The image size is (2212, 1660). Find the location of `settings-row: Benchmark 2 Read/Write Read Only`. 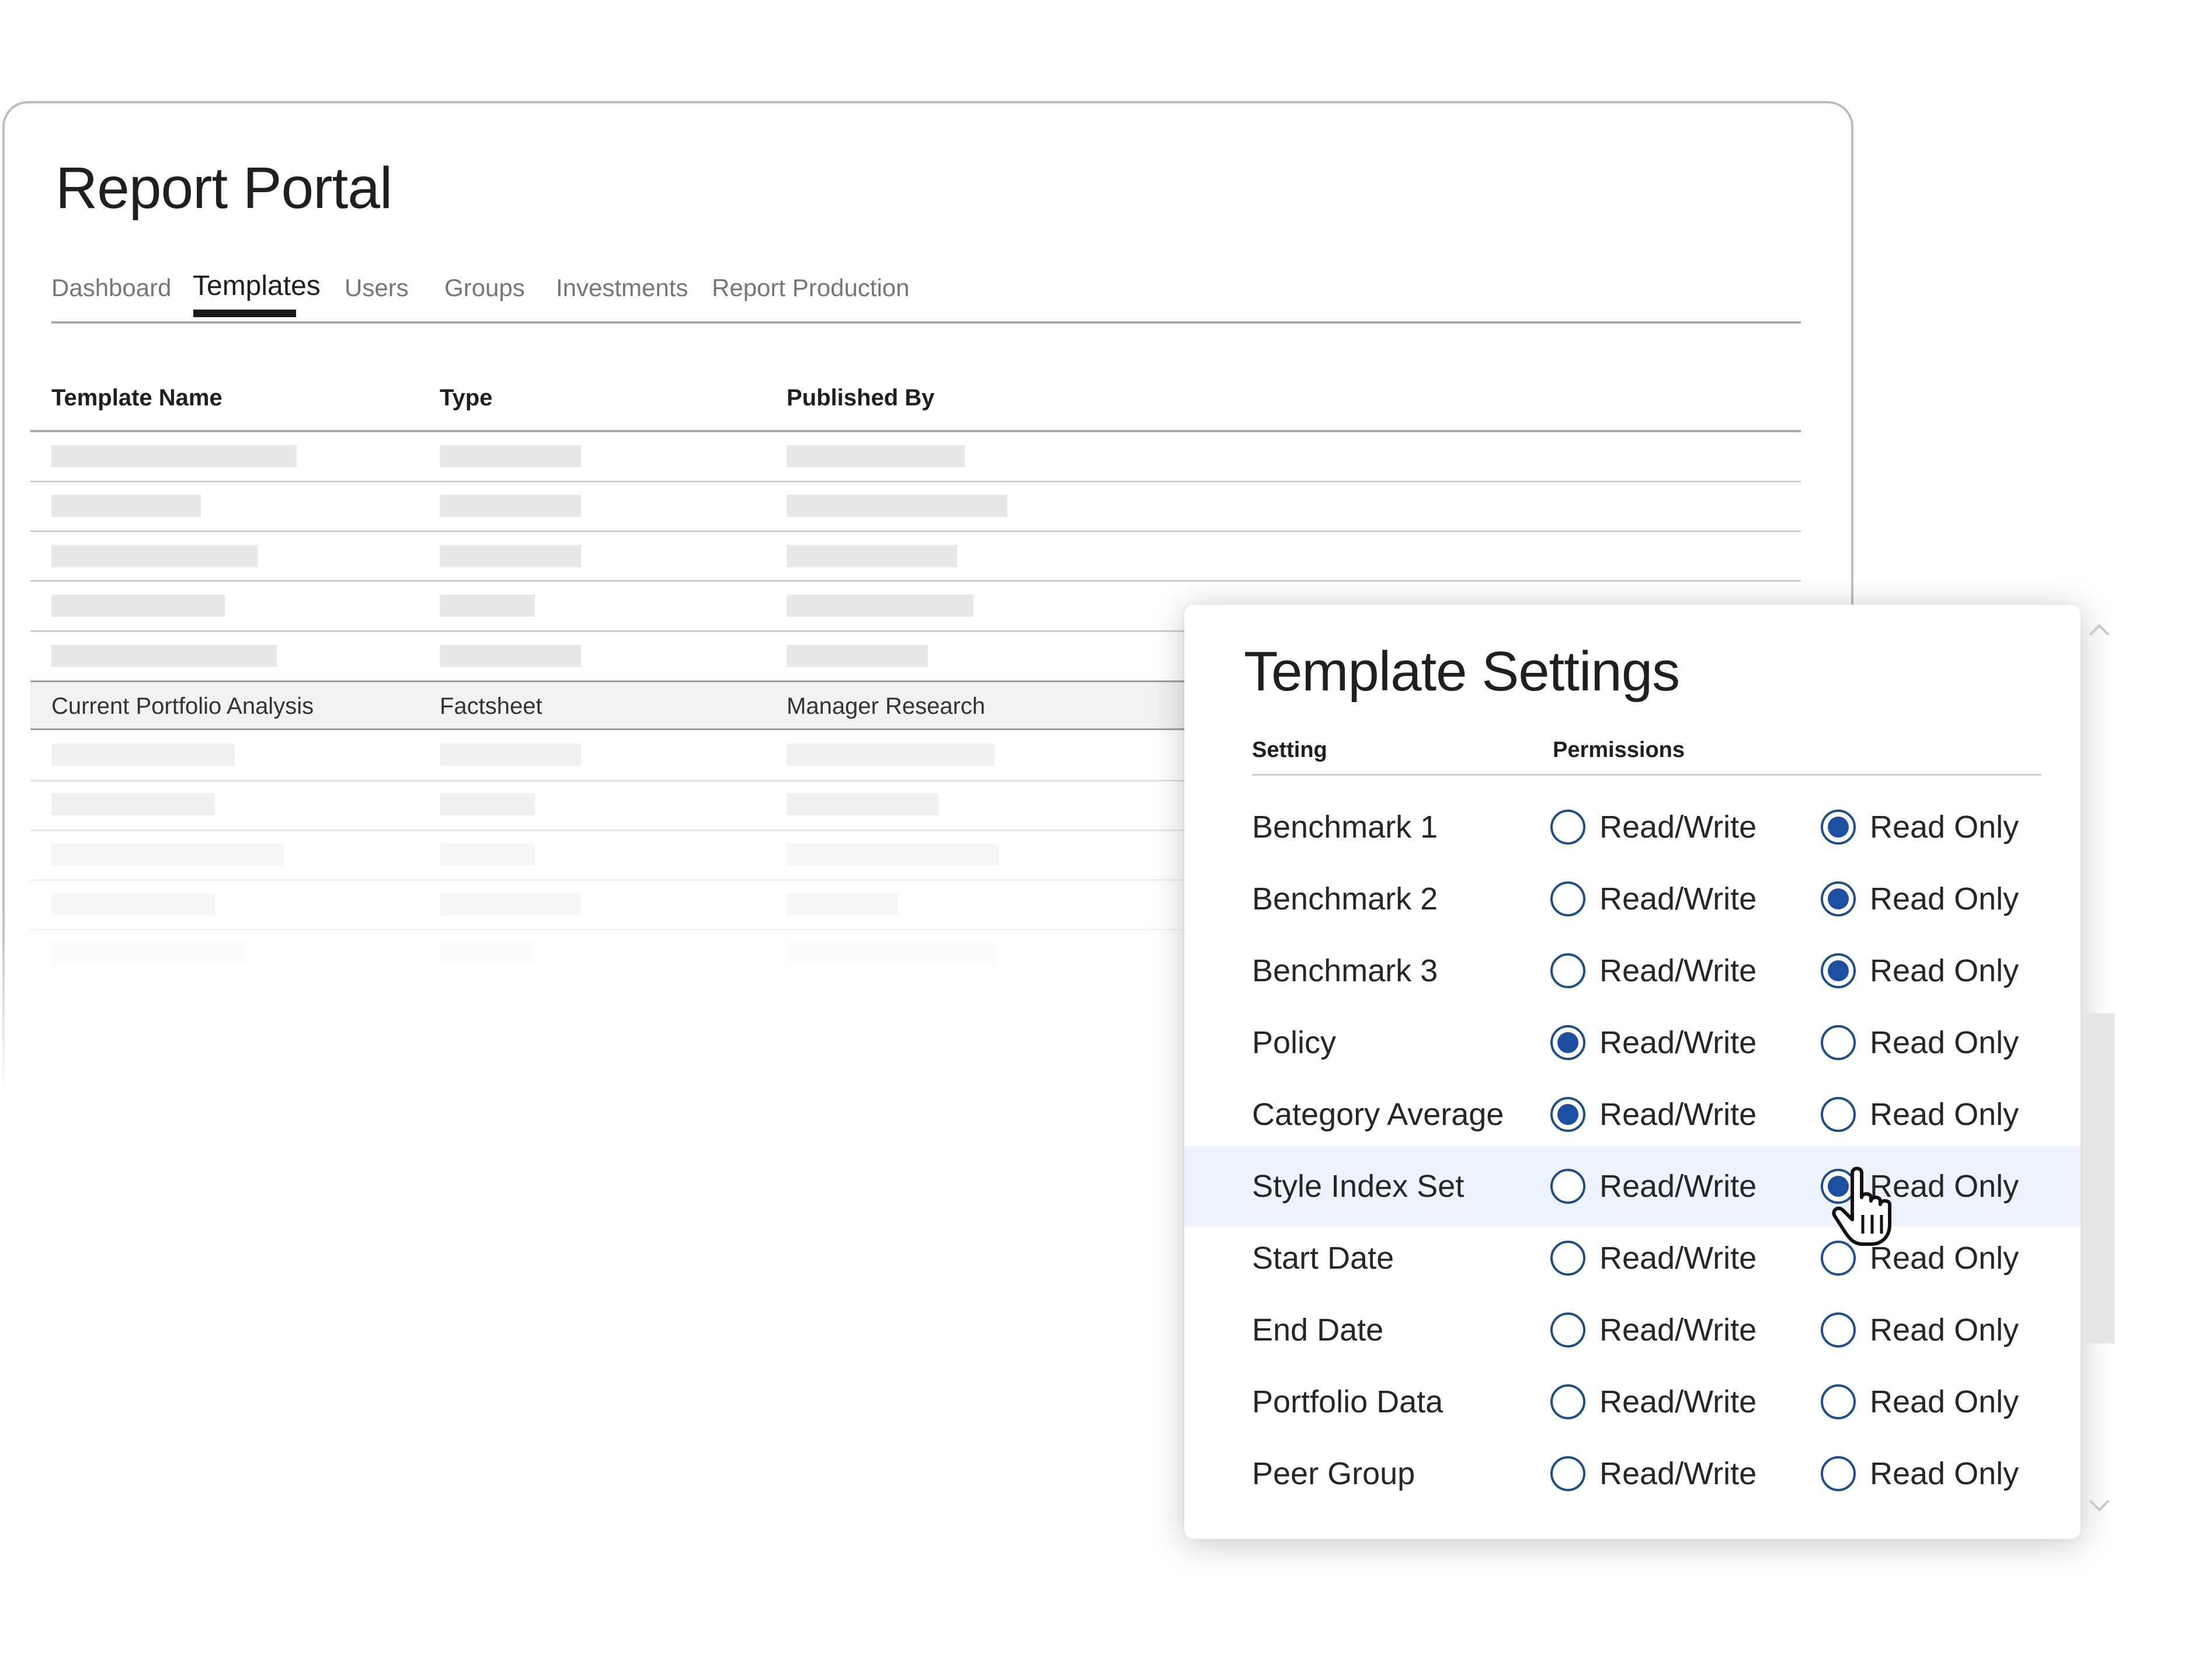

settings-row: Benchmark 2 Read/Write Read Only is located at coordinates (1633, 899).